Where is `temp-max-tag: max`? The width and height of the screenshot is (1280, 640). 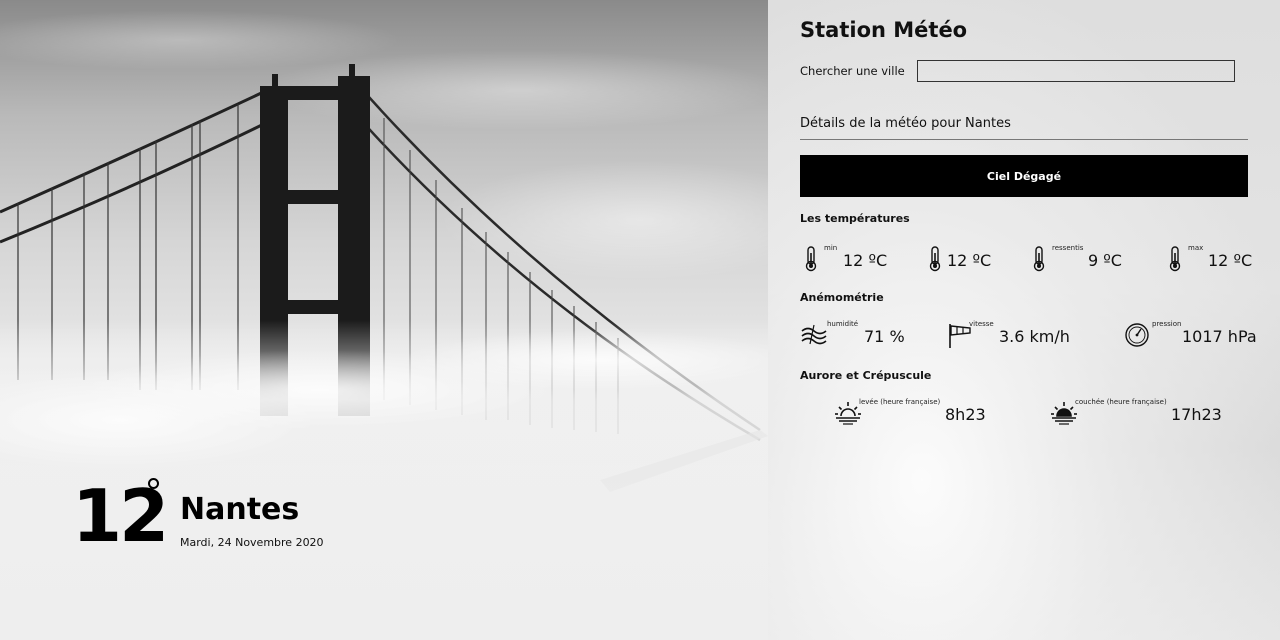 temp-max-tag: max is located at coordinates (1196, 248).